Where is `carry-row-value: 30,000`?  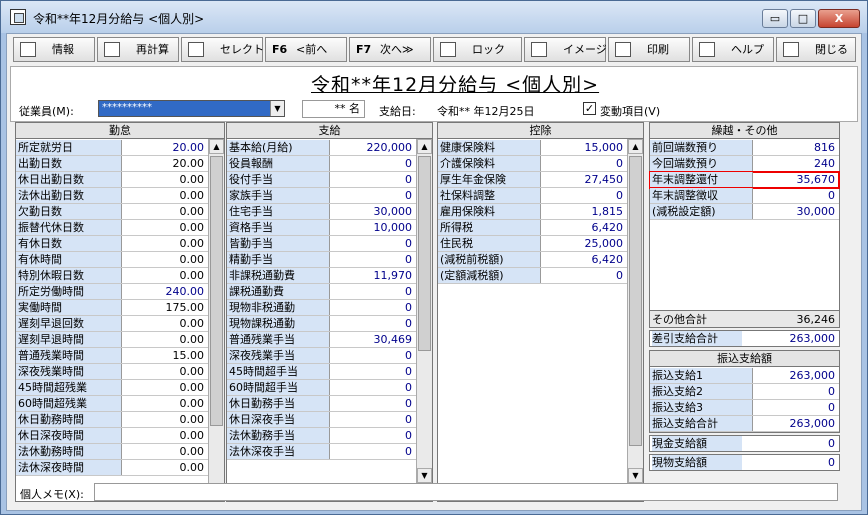 carry-row-value: 30,000 is located at coordinates (796, 211).